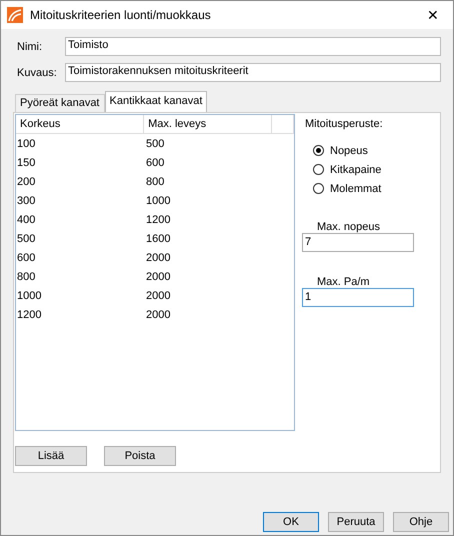  What do you see at coordinates (26, 182) in the screenshot?
I see `table-cell-text: 200` at bounding box center [26, 182].